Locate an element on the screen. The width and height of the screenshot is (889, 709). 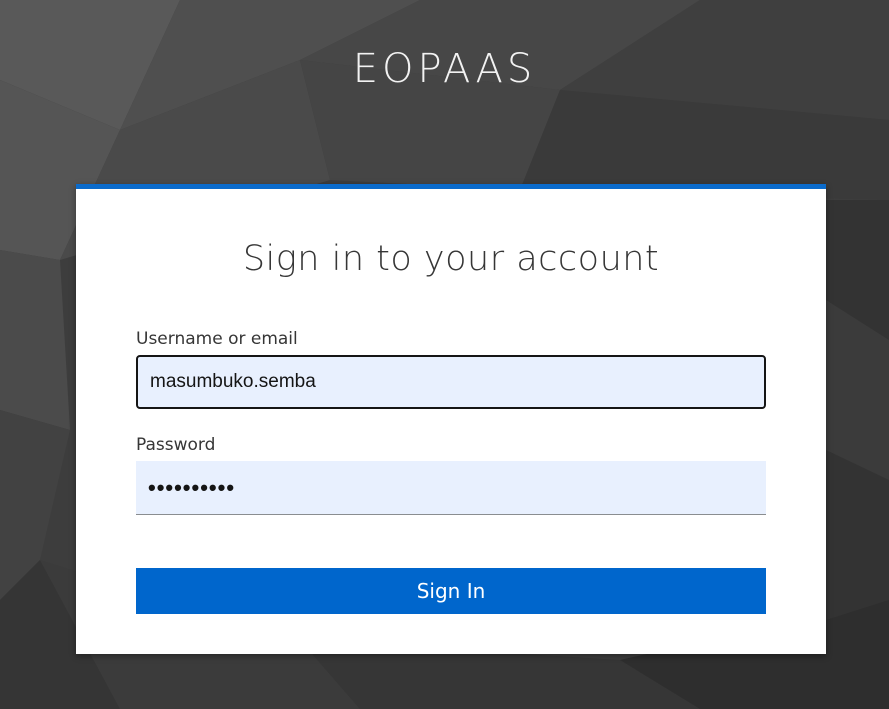
username-value: masumbuko.semba is located at coordinates (233, 381).